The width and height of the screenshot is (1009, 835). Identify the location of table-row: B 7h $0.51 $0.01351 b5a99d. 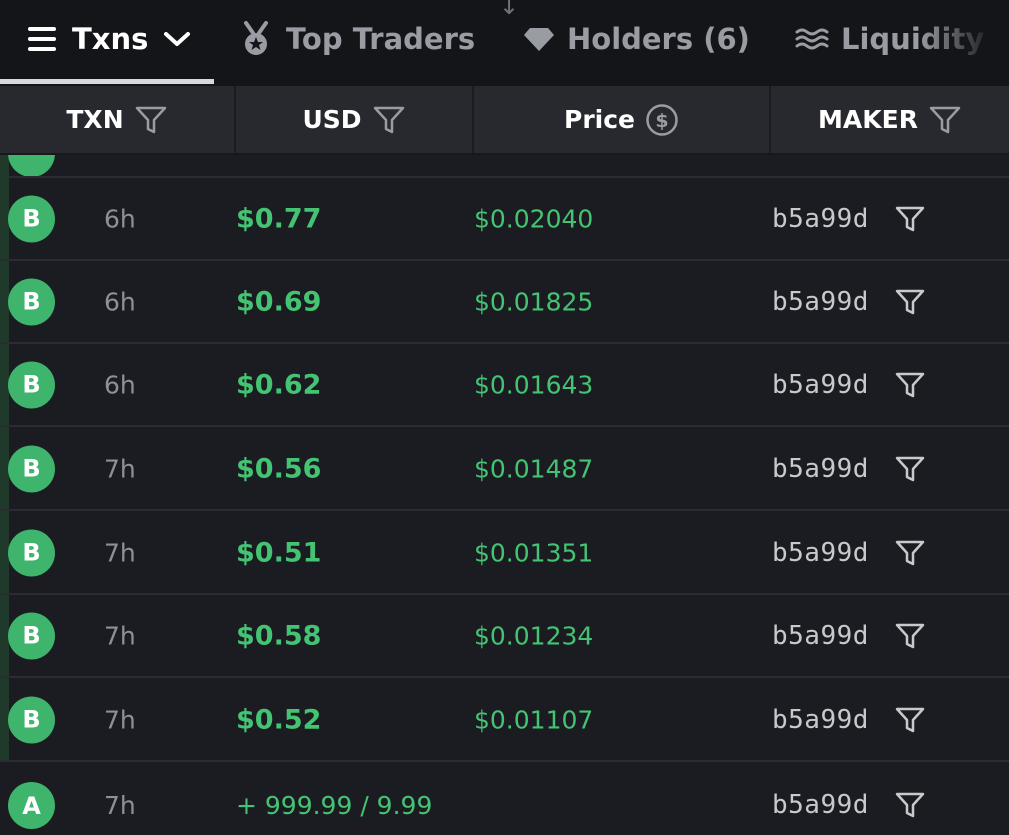
(504, 553).